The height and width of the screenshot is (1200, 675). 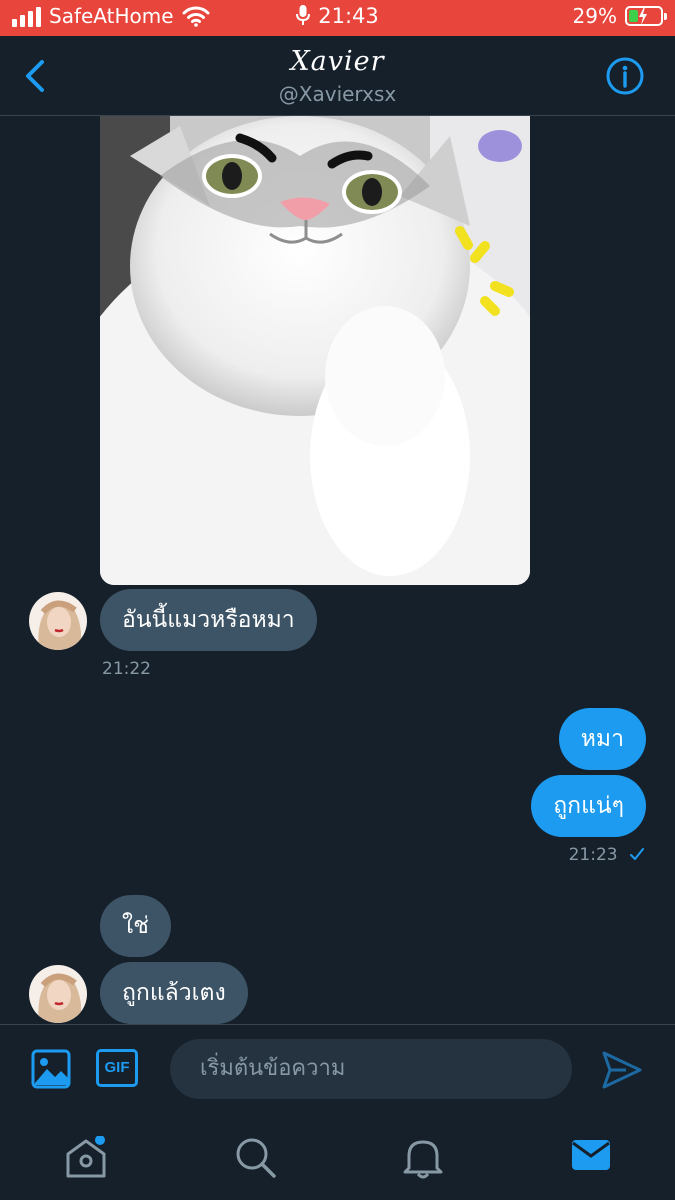 What do you see at coordinates (208, 620) in the screenshot?
I see `message-bubble-incoming: อันนี้แมวหรือหมา` at bounding box center [208, 620].